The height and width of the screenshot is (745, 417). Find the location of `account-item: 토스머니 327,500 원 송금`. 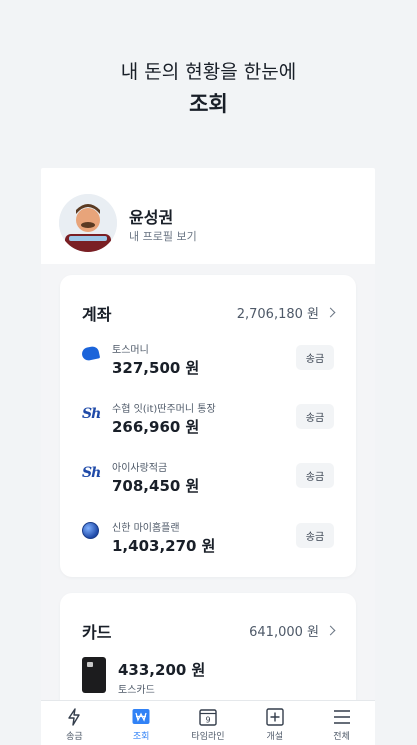

account-item: 토스머니 327,500 원 송금 is located at coordinates (207, 363).